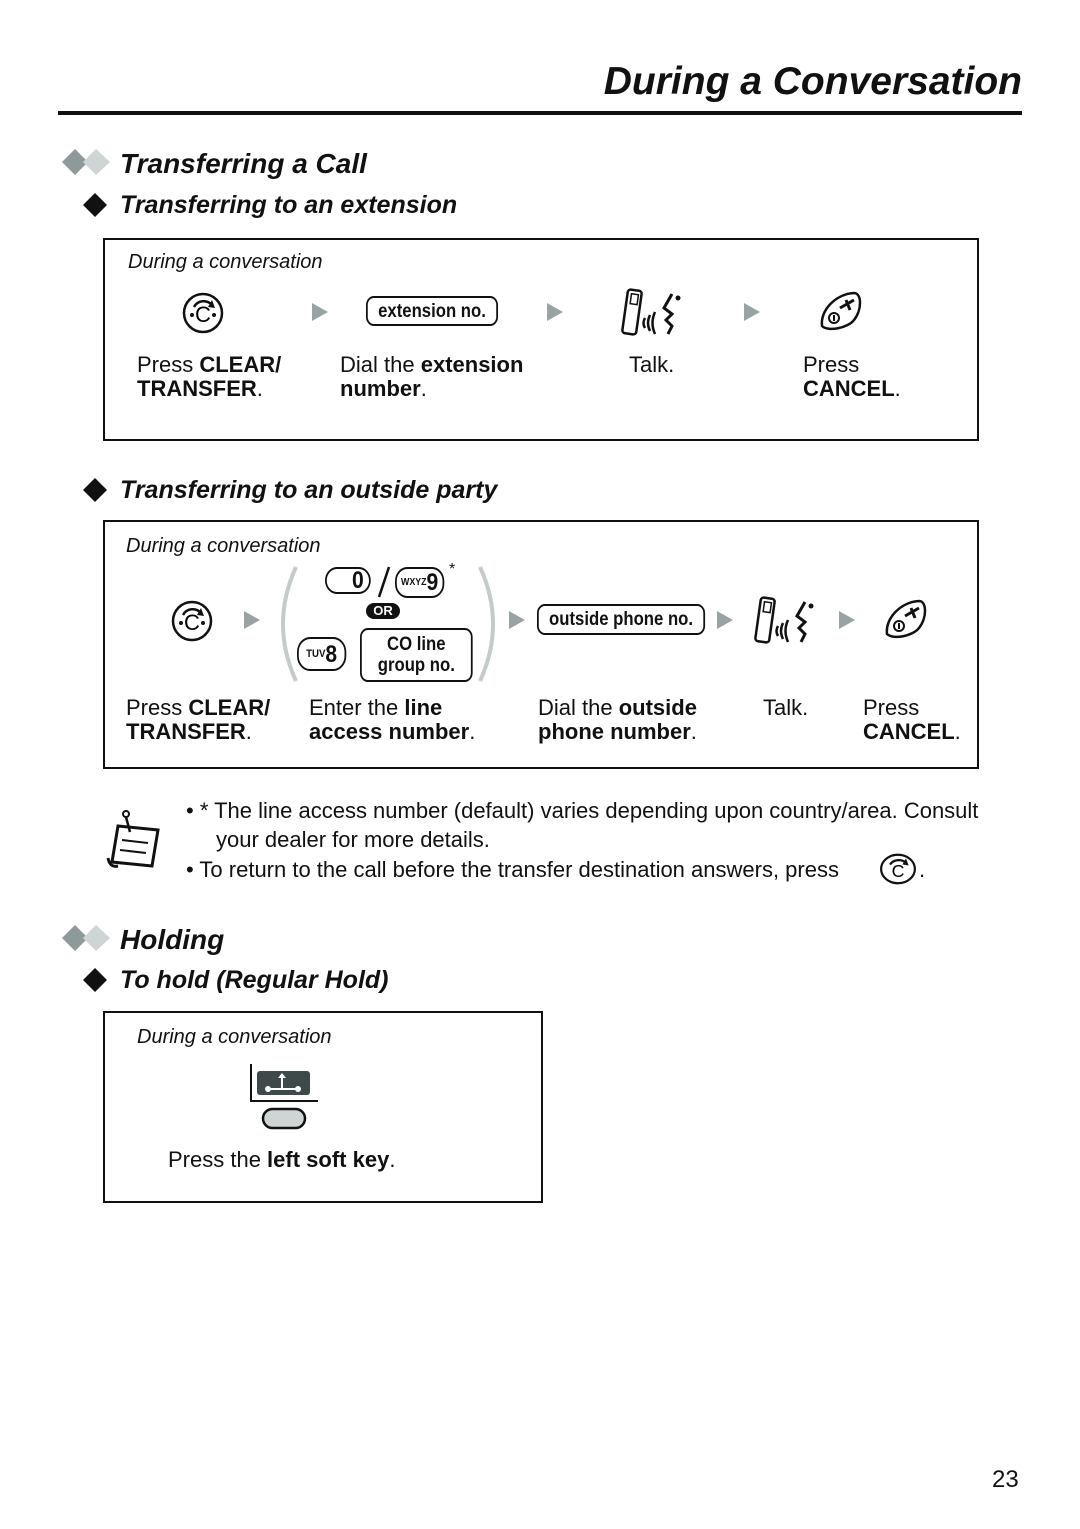  What do you see at coordinates (416, 655) in the screenshot?
I see `co-line-group-key: CO line group no.` at bounding box center [416, 655].